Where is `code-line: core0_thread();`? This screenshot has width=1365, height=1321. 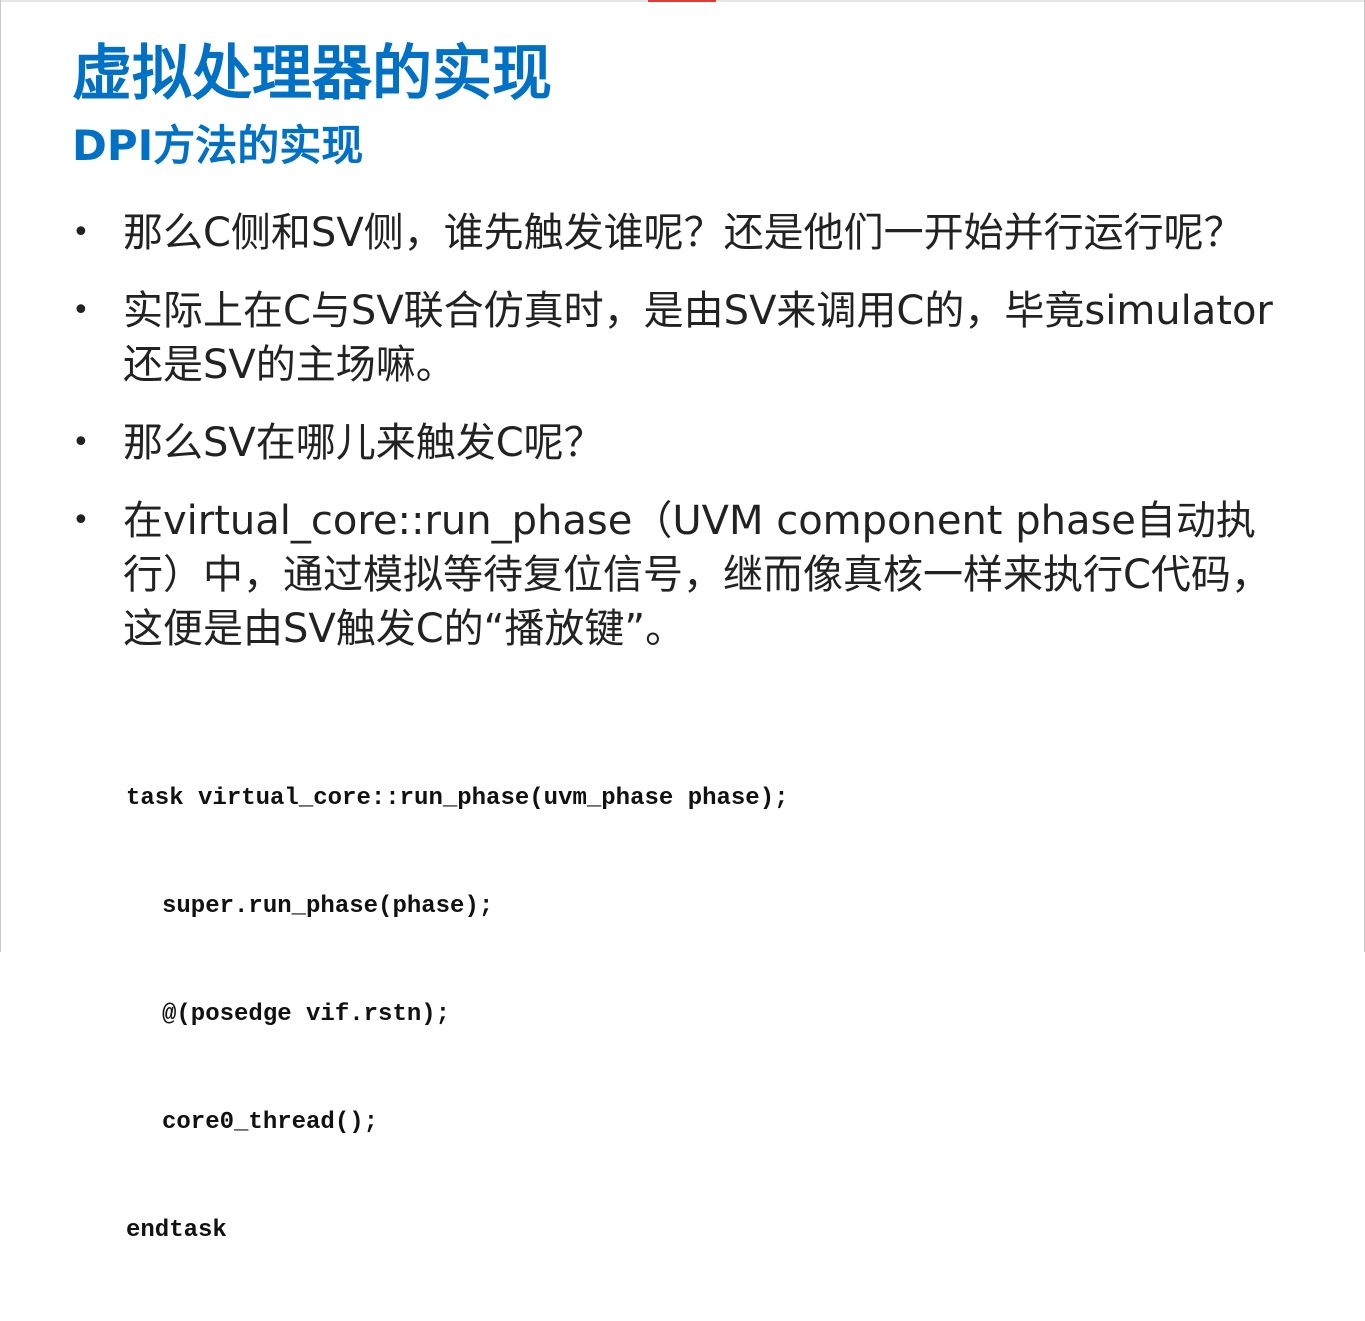 code-line: core0_thread(); is located at coordinates (270, 1122).